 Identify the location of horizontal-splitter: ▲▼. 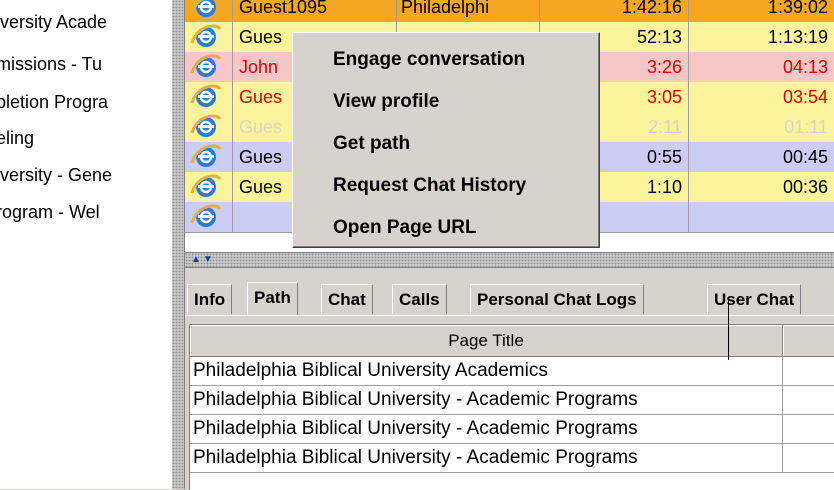
(509, 260).